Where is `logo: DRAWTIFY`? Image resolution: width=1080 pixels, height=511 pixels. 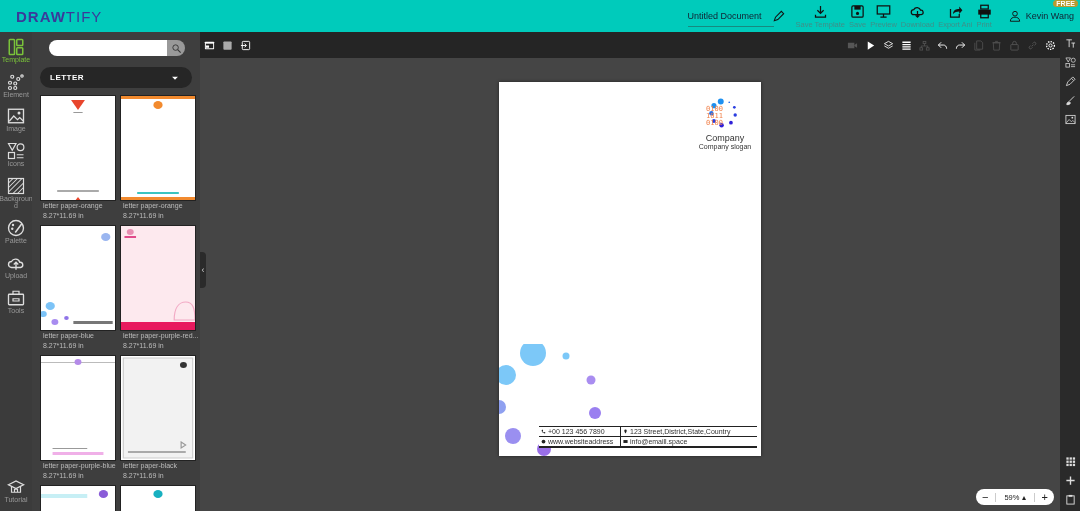
logo: DRAWTIFY is located at coordinates (59, 16).